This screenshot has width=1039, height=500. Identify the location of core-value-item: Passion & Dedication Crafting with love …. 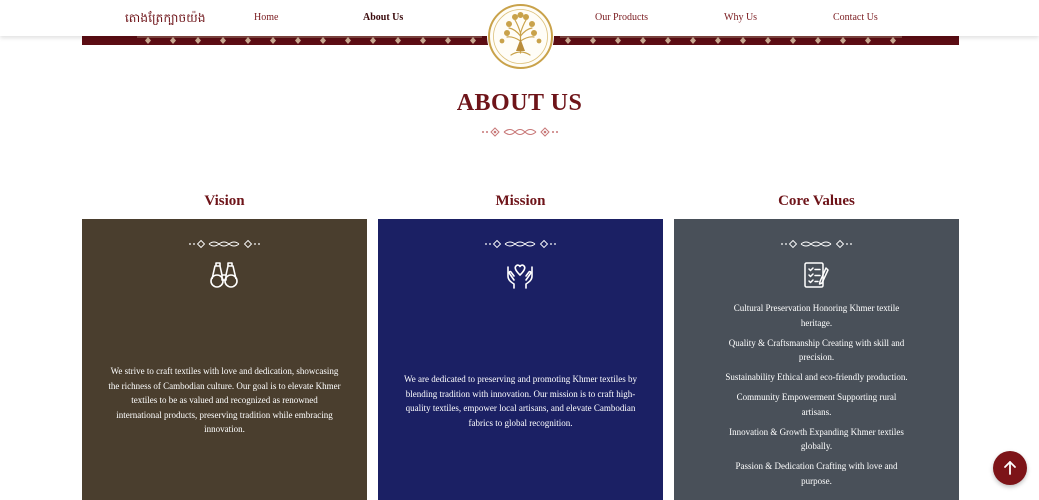
(816, 473).